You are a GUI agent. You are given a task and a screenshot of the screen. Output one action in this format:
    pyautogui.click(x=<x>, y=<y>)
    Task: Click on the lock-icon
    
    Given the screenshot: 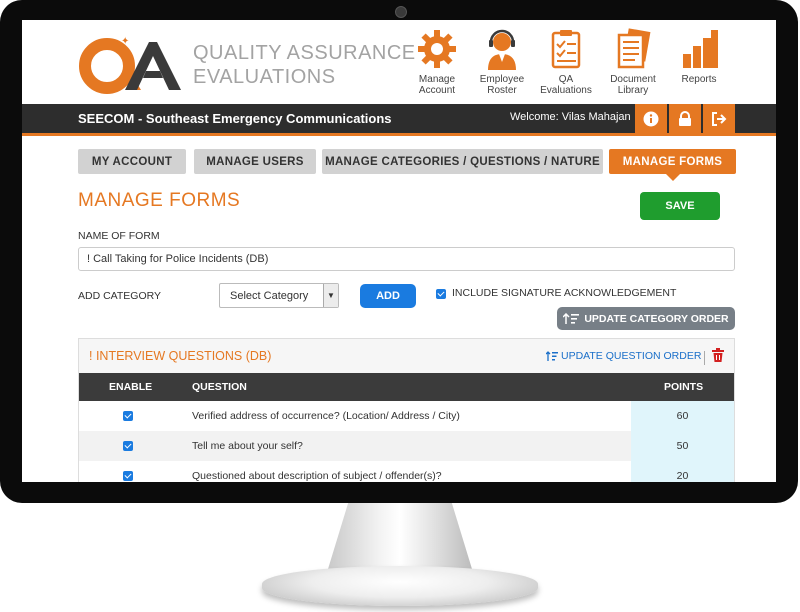 What is the action you would take?
    pyautogui.click(x=685, y=118)
    